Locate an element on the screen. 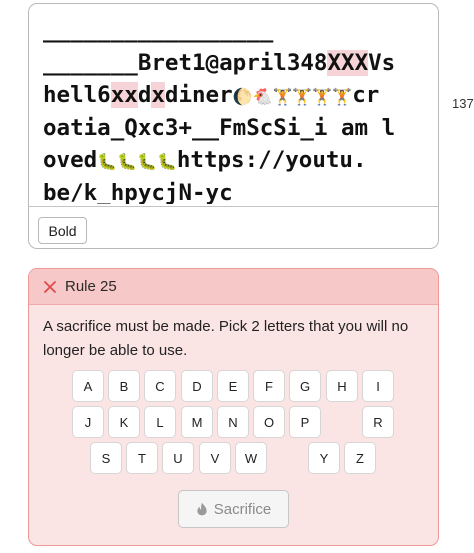 The width and height of the screenshot is (474, 553). password-line: oatia_Qxc3+__FmScSi_i am l is located at coordinates (238, 128).